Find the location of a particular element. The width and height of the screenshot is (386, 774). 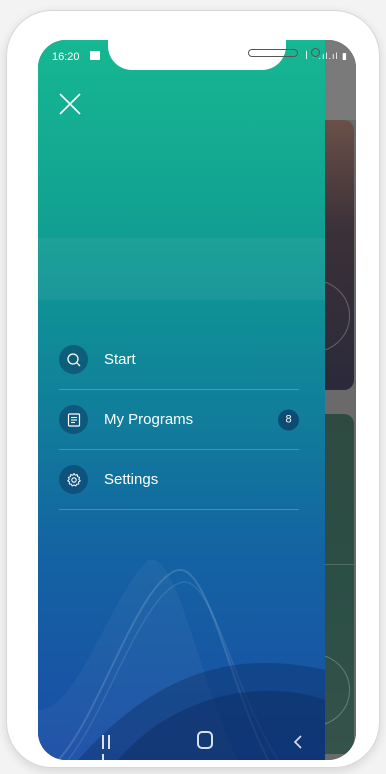

status-time: 16:20 is located at coordinates (66, 57).